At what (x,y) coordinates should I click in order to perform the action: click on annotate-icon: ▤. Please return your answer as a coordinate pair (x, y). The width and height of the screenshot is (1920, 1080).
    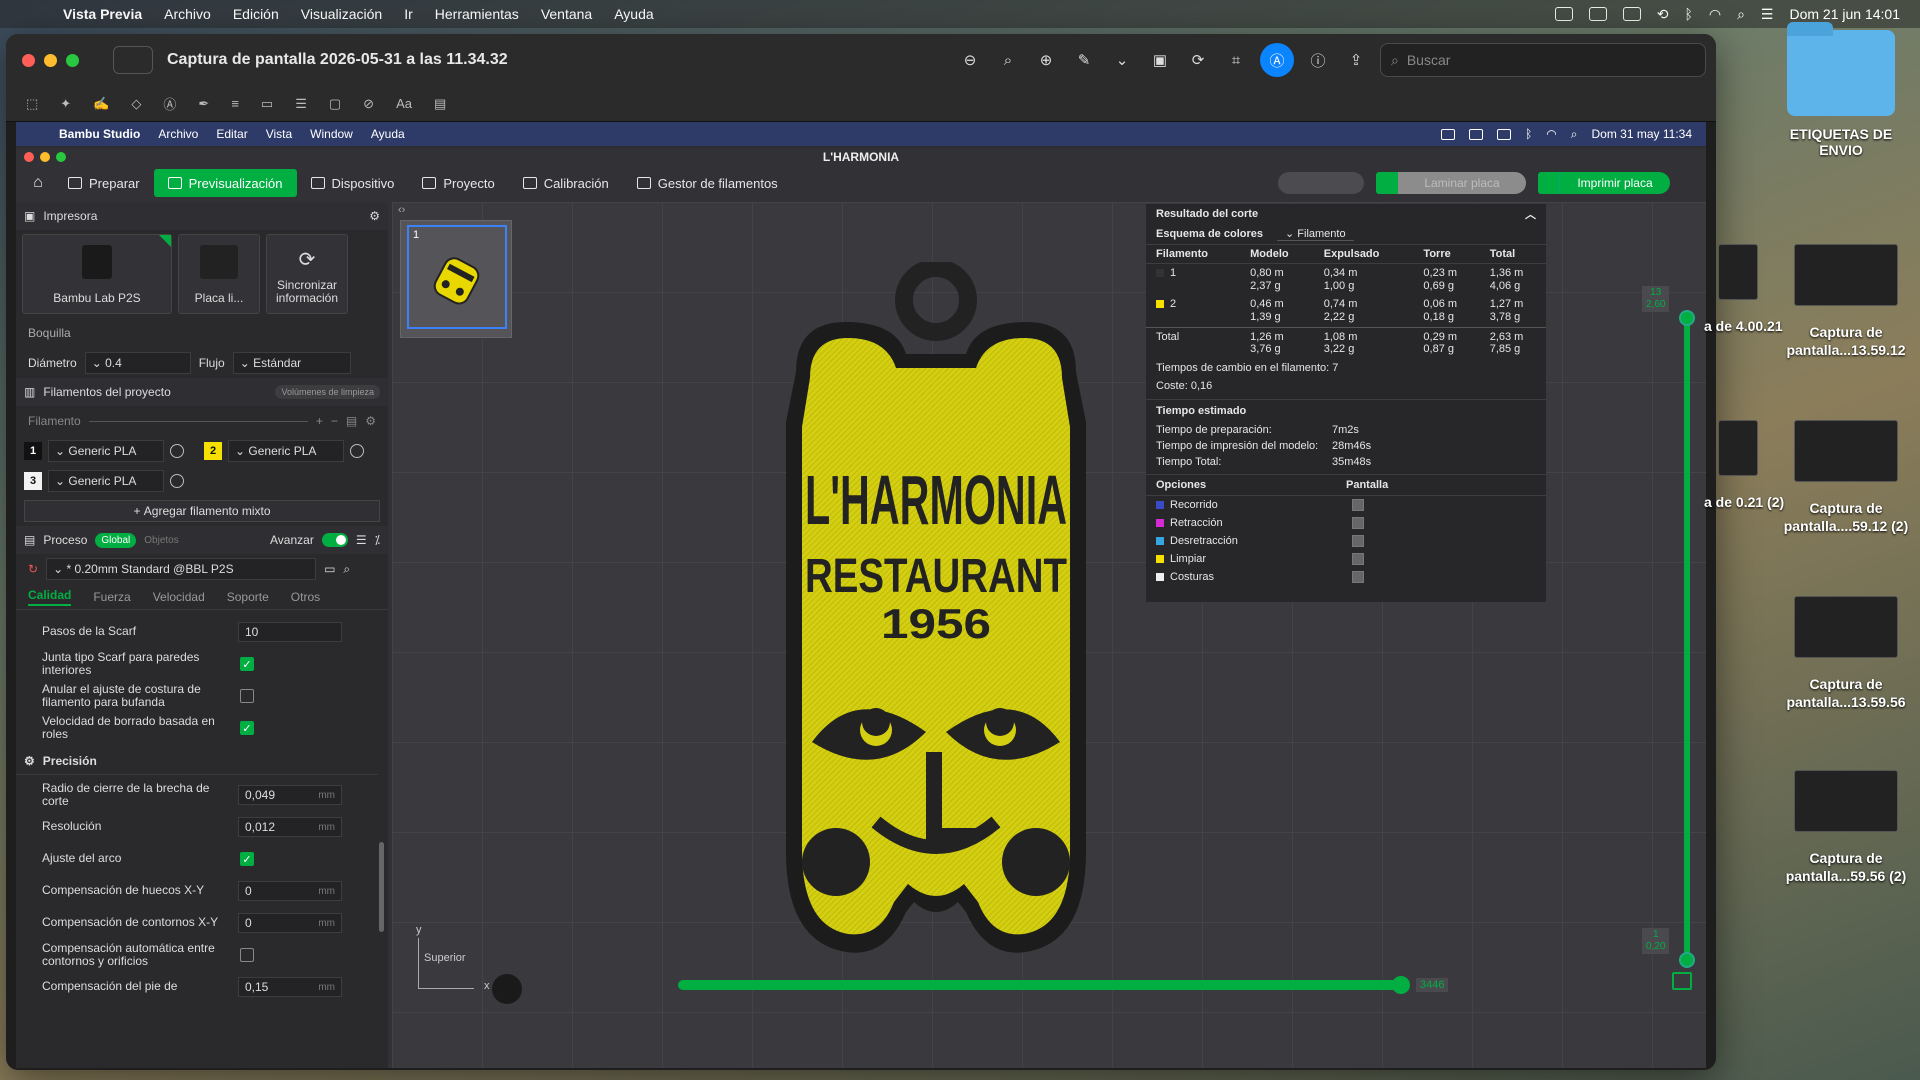
    Looking at the image, I should click on (440, 104).